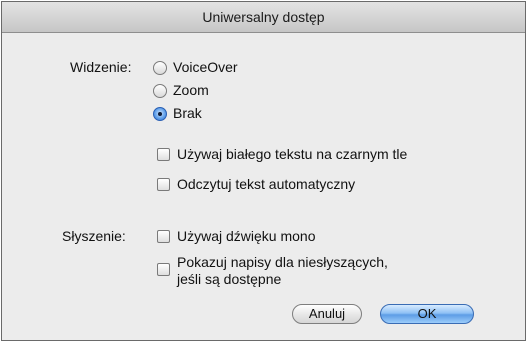 The image size is (529, 344). I want to click on radio-button-brak, so click(160, 114).